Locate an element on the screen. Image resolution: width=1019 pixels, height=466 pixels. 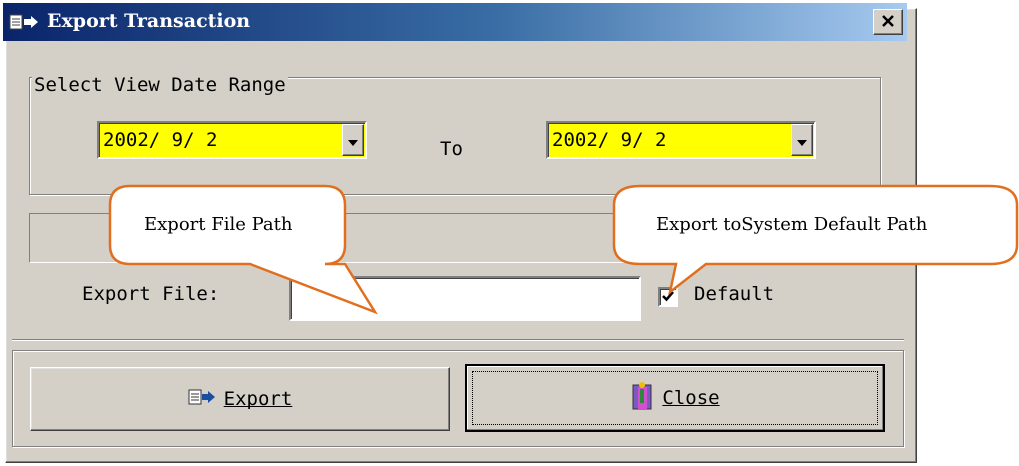
default-path-callout-bubble is located at coordinates (815, 240).